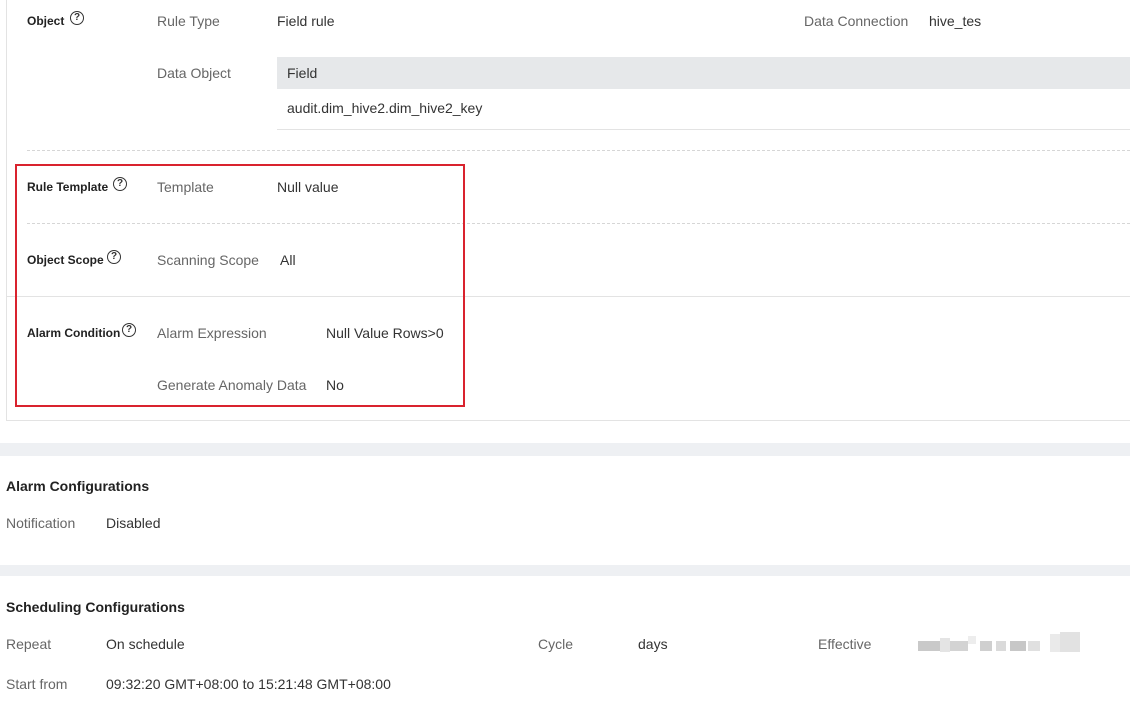  What do you see at coordinates (37, 684) in the screenshot?
I see `start-from-label: Start from` at bounding box center [37, 684].